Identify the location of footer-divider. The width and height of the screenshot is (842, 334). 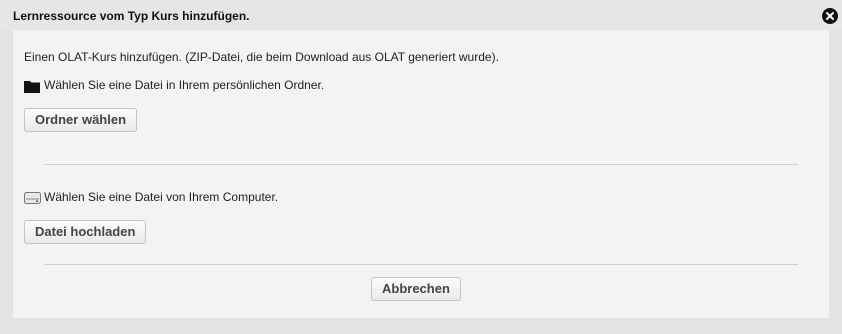
(421, 264).